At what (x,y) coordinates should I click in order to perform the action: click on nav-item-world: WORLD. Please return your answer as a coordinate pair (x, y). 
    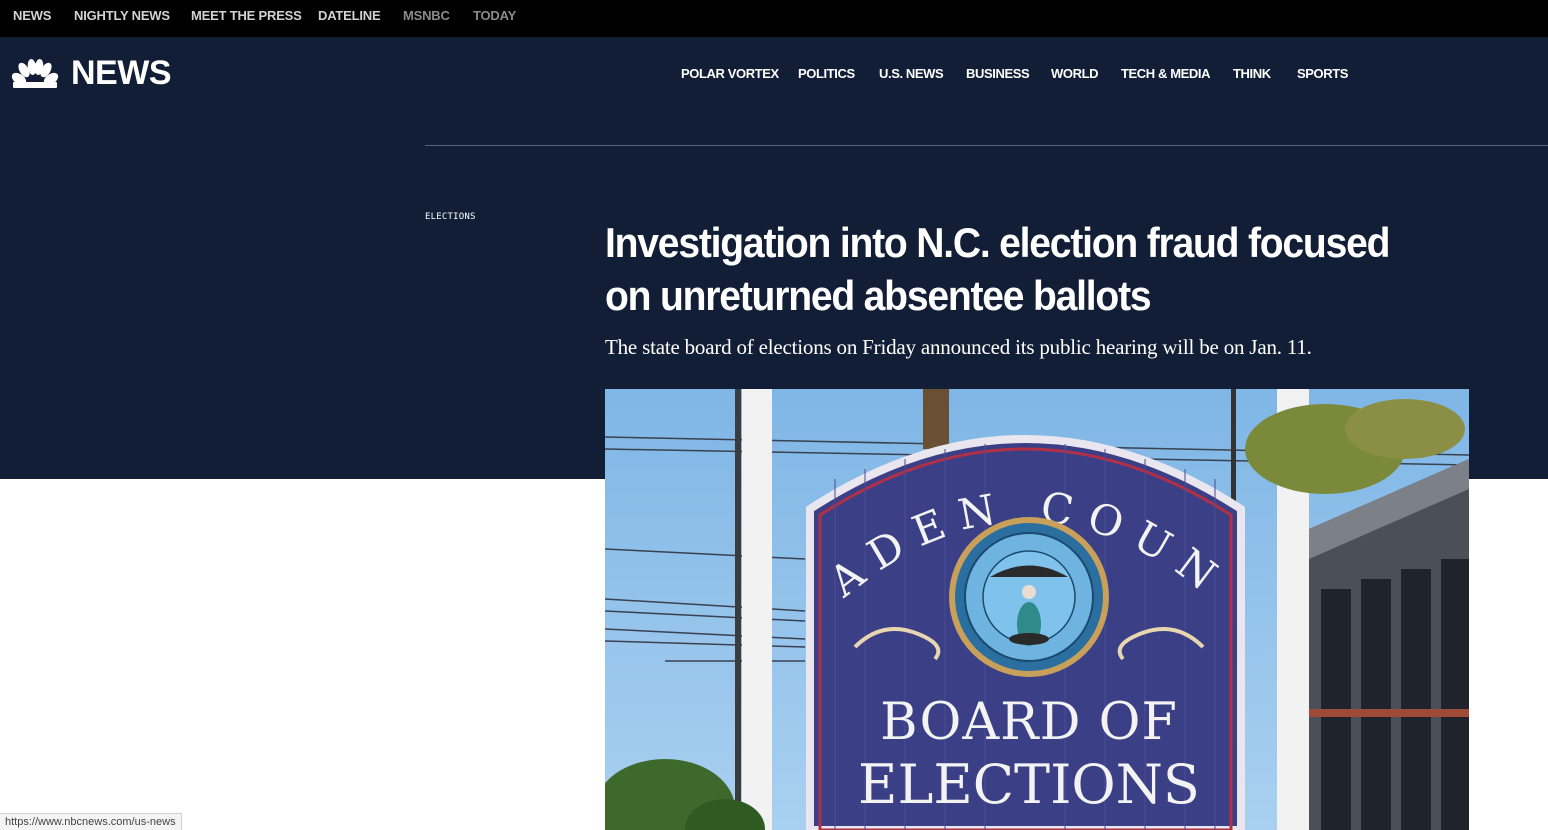
    Looking at the image, I should click on (1075, 74).